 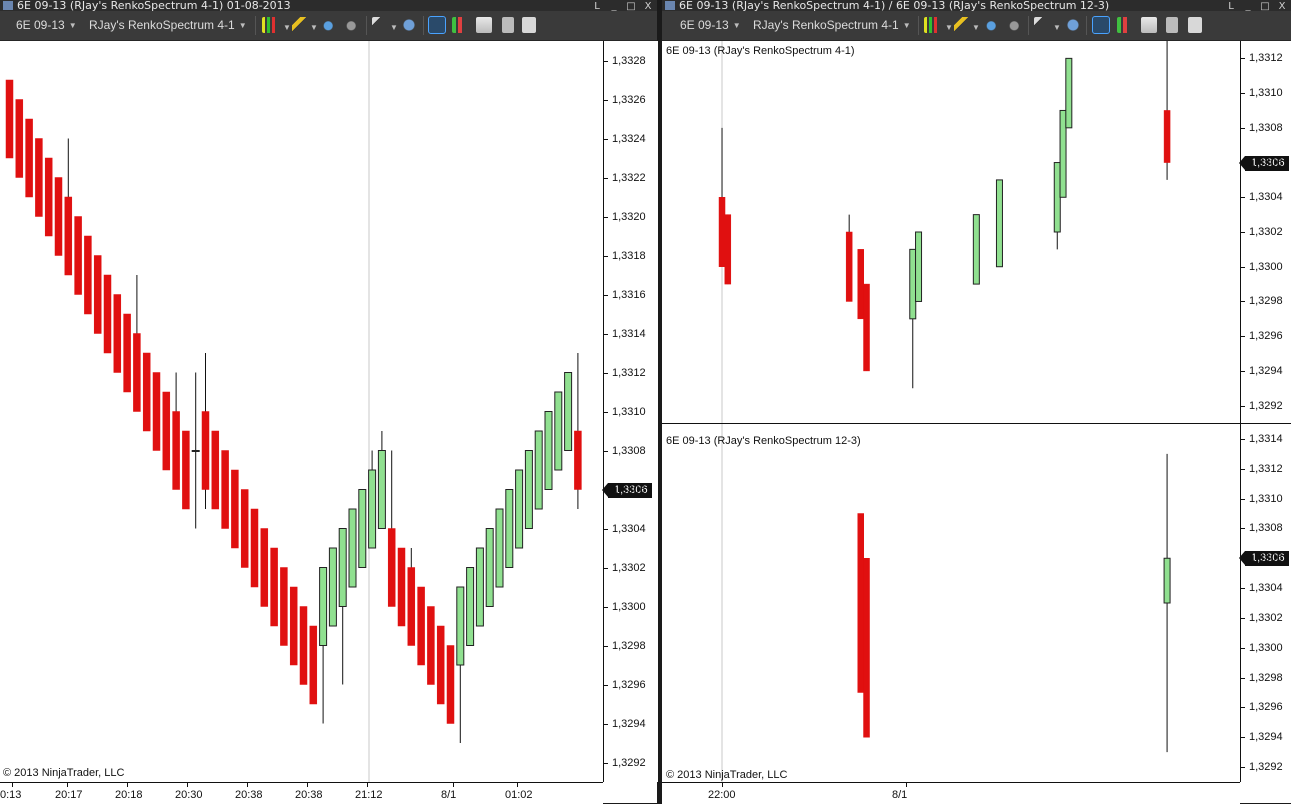 What do you see at coordinates (629, 294) in the screenshot?
I see `y-tick-label: 1,3316` at bounding box center [629, 294].